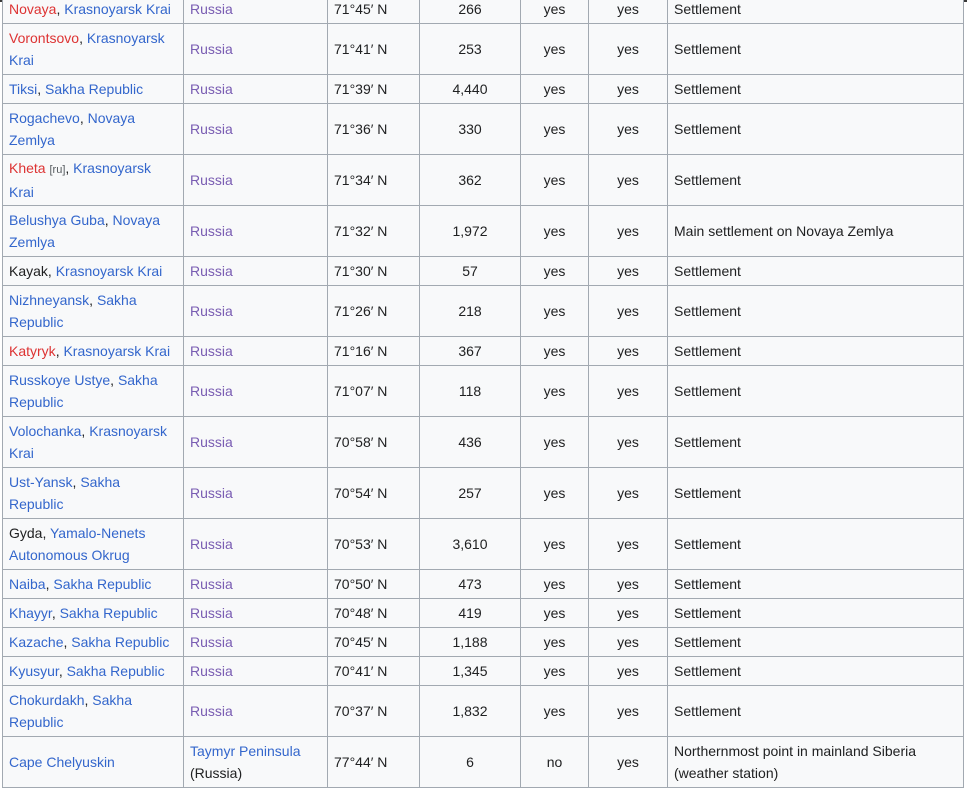 The height and width of the screenshot is (801, 967). What do you see at coordinates (93, 442) in the screenshot?
I see `cell-place: Volochanka, Krasnoyarsk Krai` at bounding box center [93, 442].